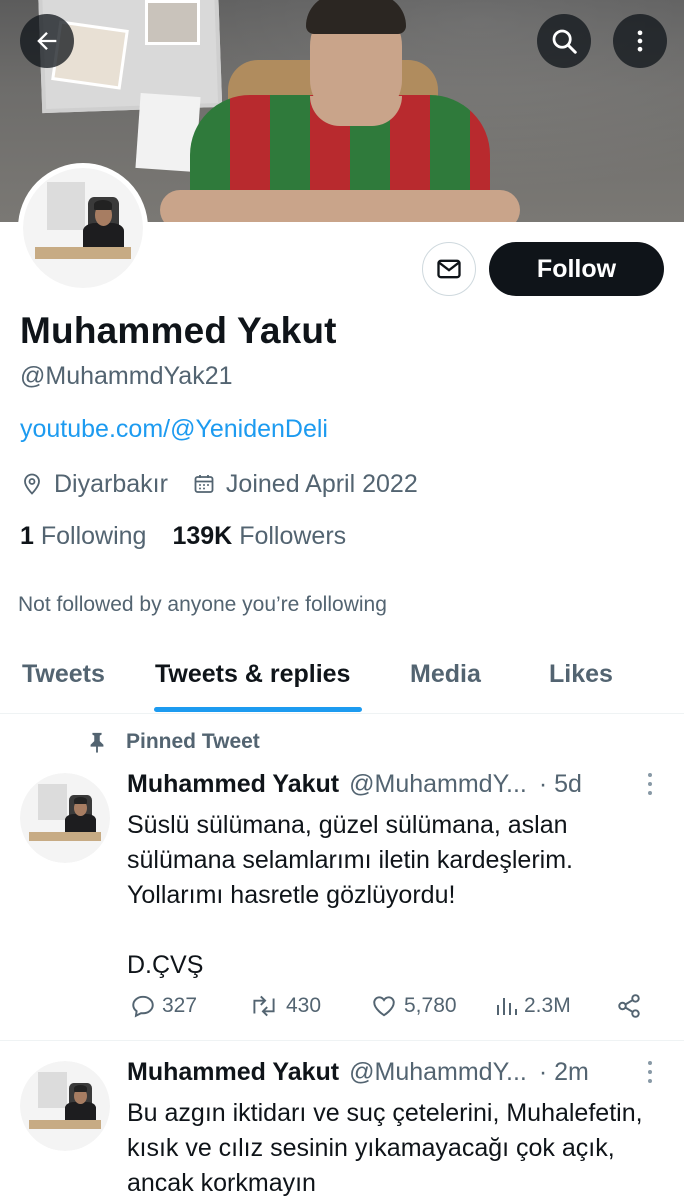 This screenshot has height=1200, width=684. I want to click on views-count: 2.3M, so click(547, 1005).